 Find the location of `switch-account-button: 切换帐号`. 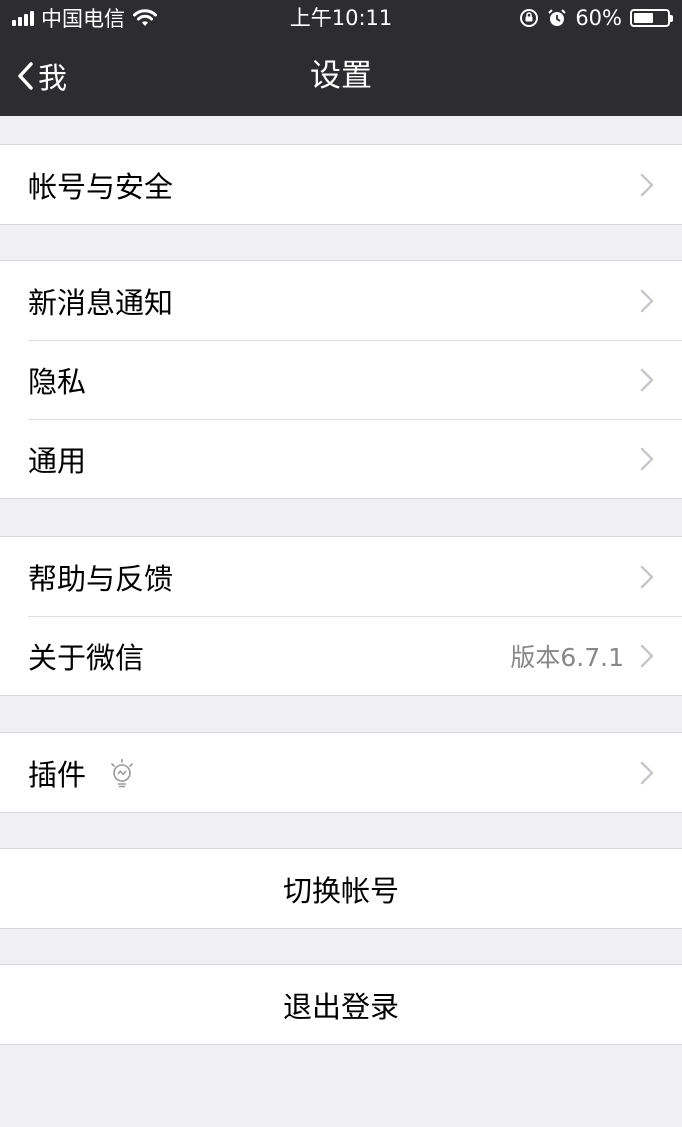

switch-account-button: 切换帐号 is located at coordinates (341, 888).